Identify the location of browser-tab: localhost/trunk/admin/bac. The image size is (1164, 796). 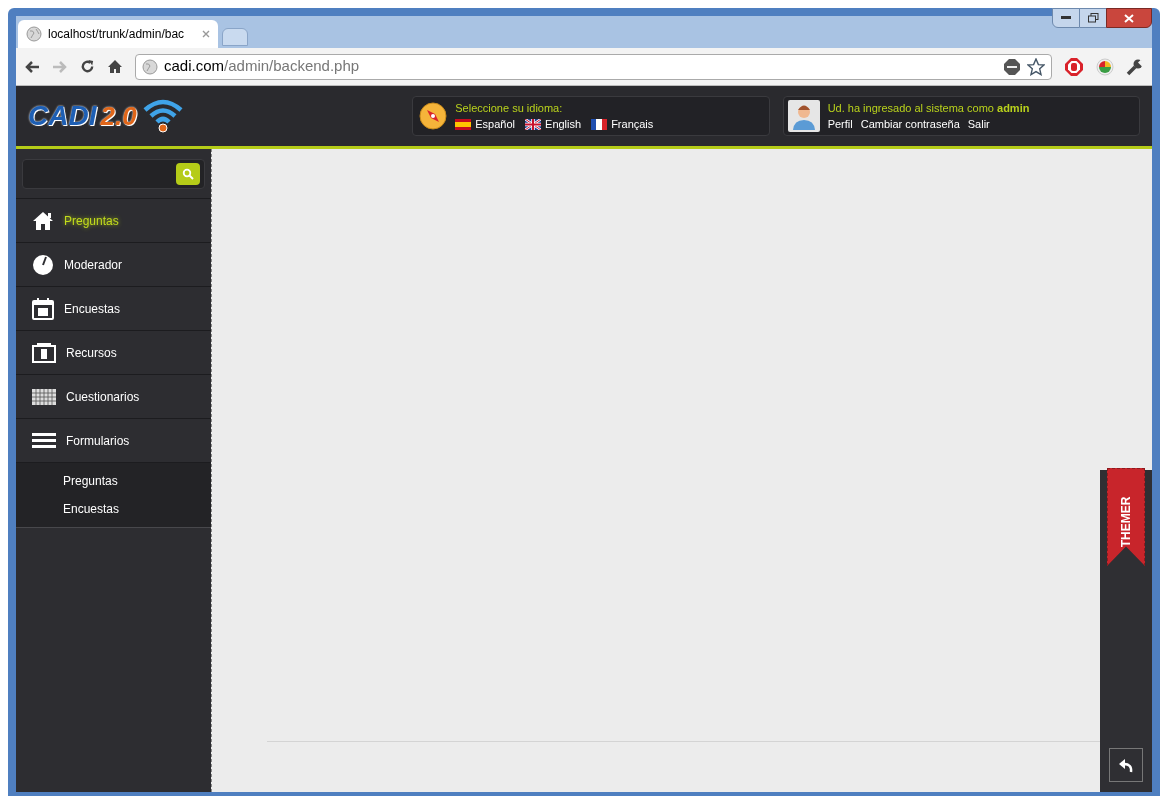
(118, 34).